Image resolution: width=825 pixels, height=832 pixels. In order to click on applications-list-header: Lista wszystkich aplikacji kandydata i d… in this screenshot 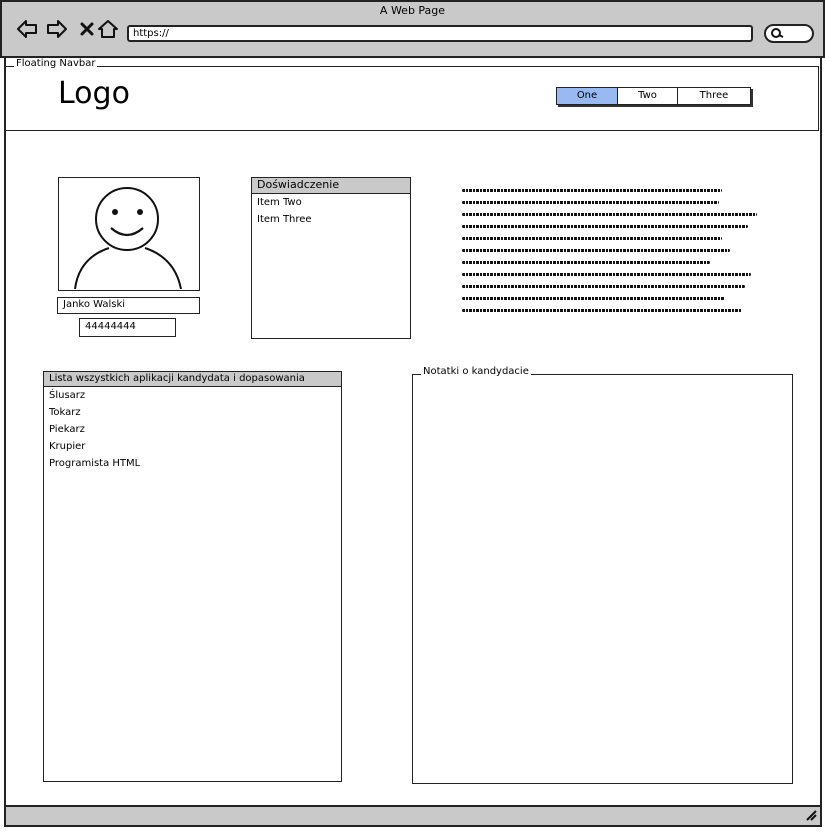, I will do `click(192, 379)`.